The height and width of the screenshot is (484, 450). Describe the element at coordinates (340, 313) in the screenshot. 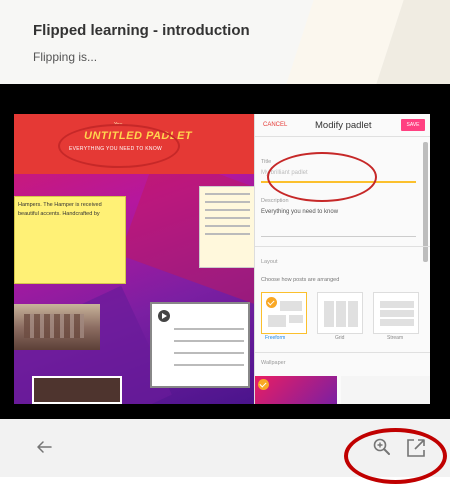

I see `layout-option-grid` at that location.